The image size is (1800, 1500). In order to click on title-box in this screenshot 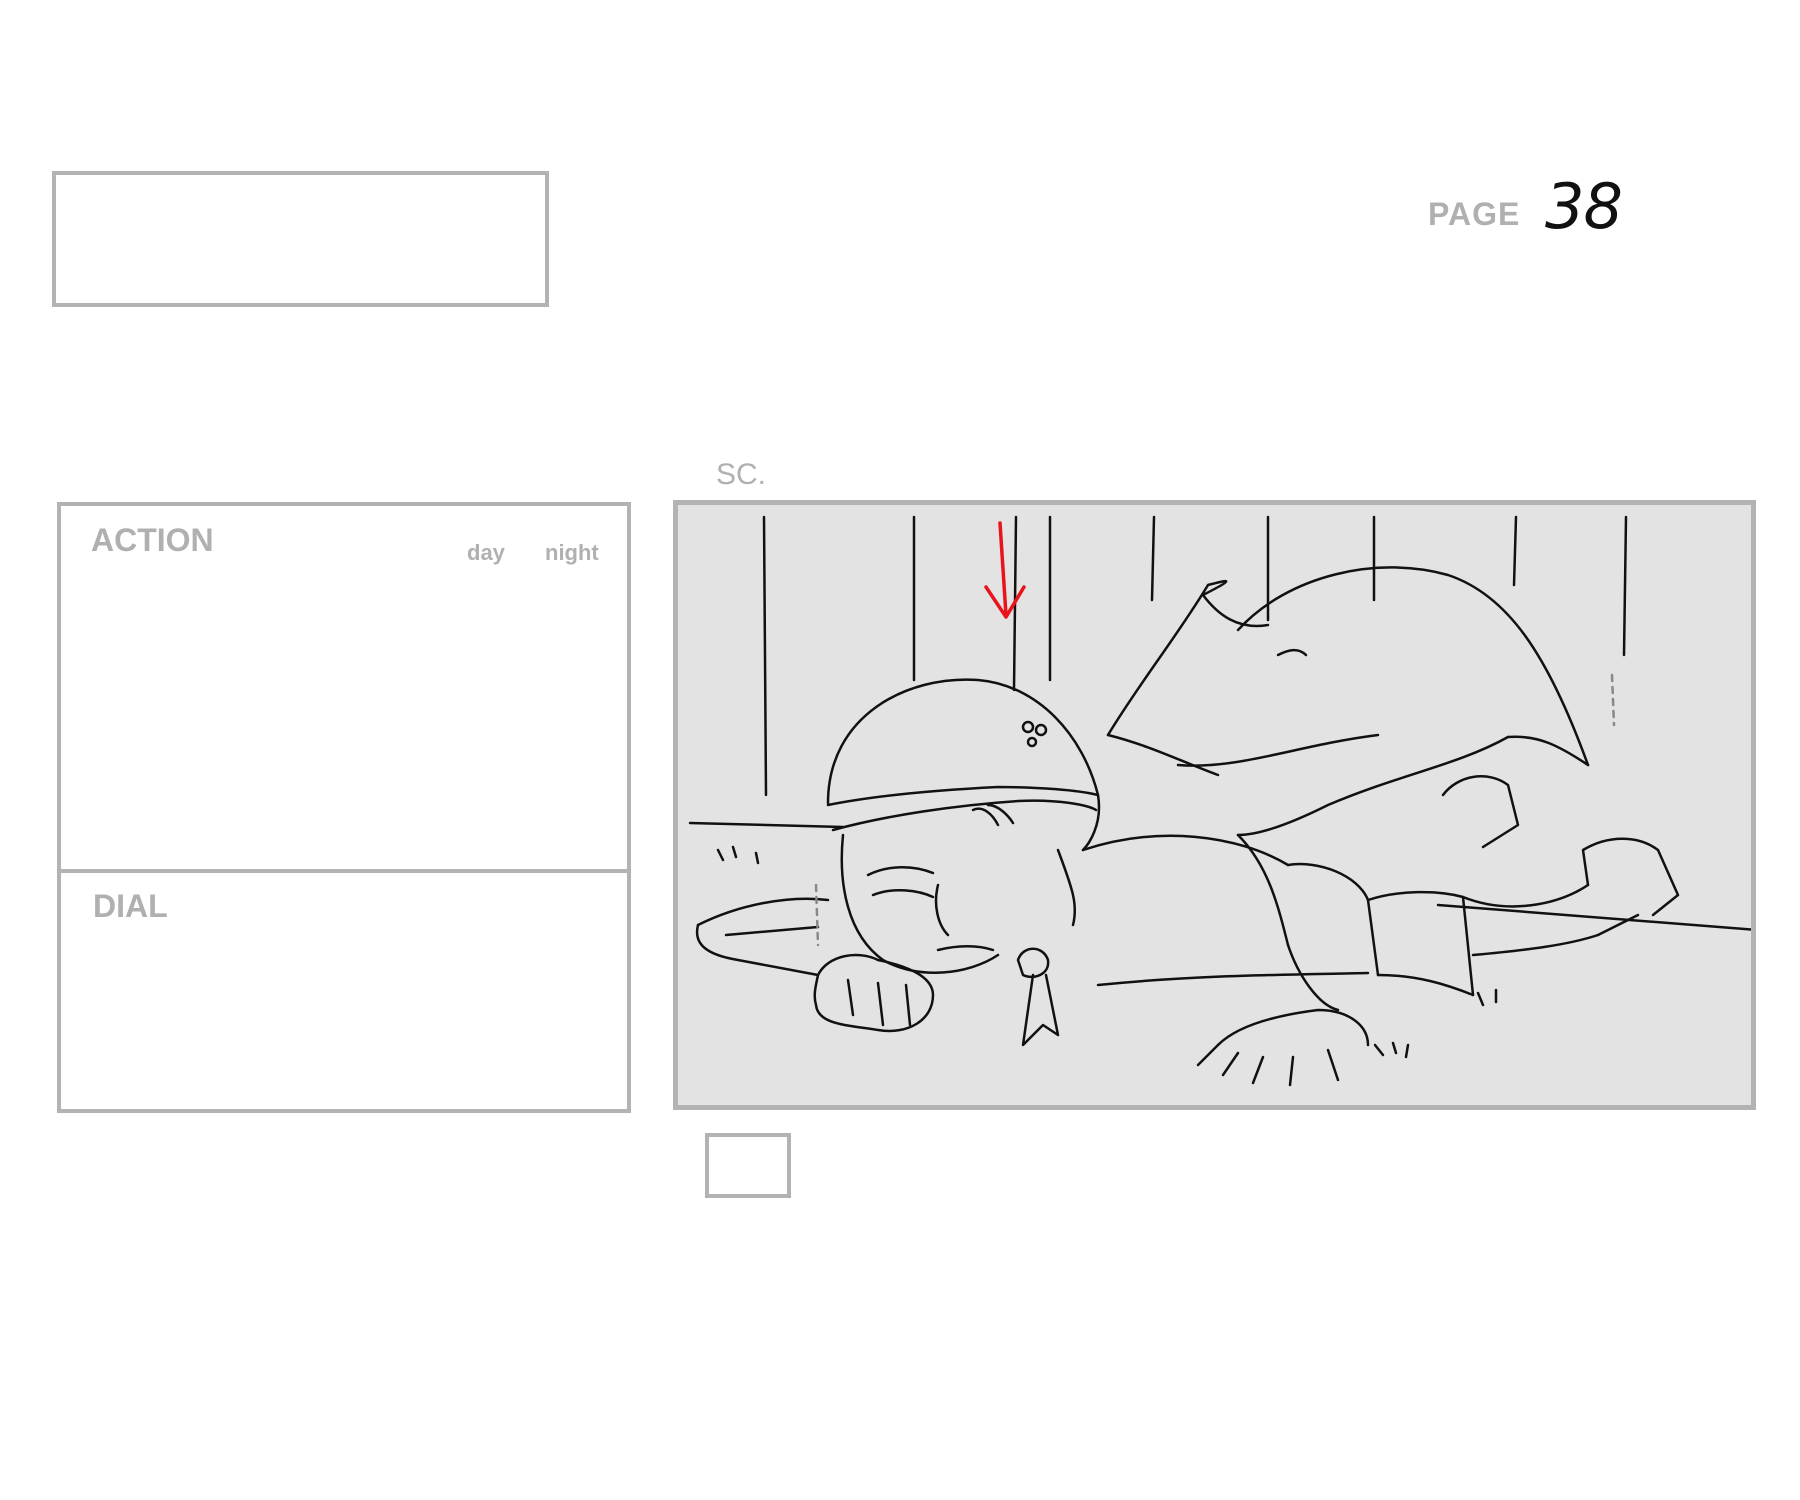, I will do `click(300, 239)`.